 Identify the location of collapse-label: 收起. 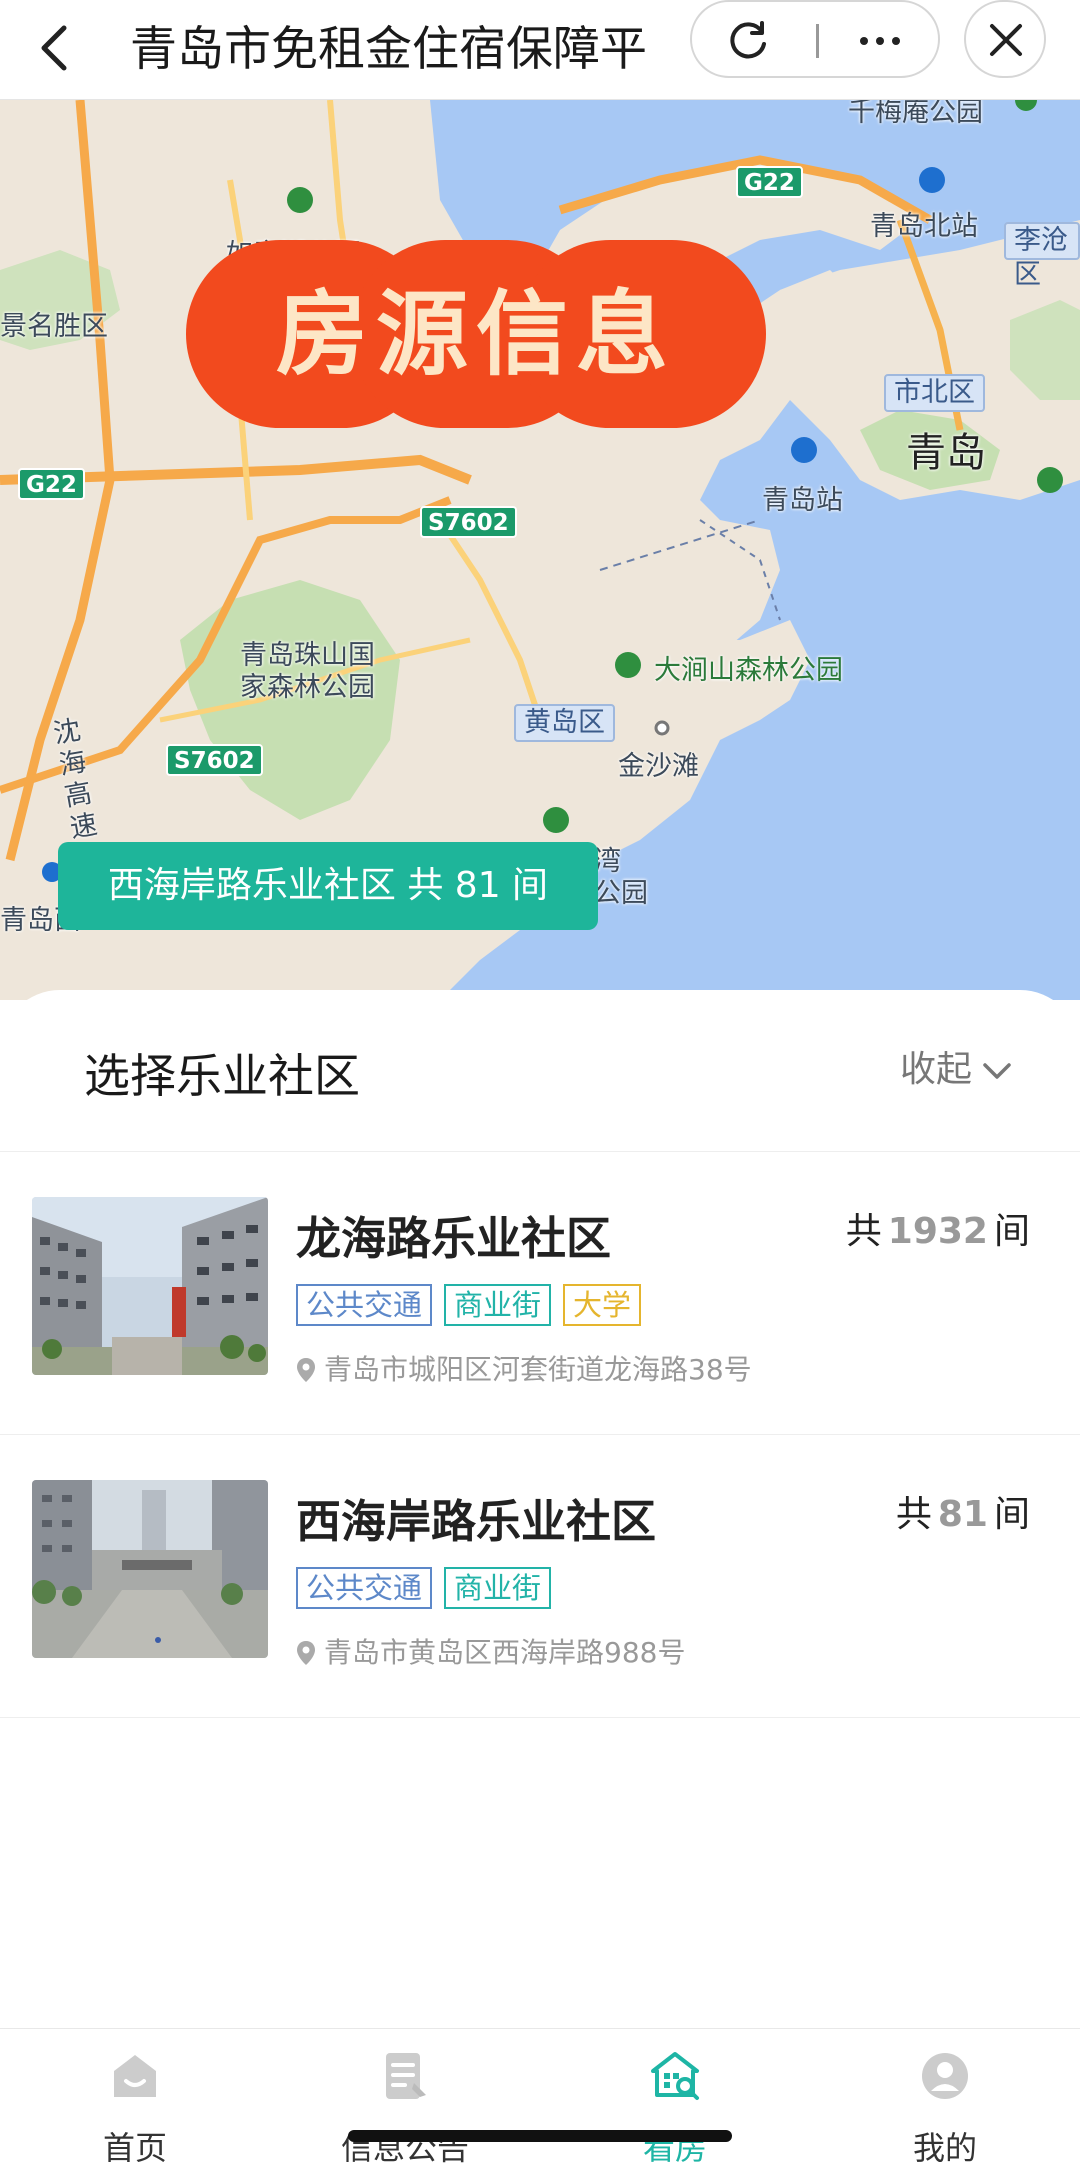
(936, 1069).